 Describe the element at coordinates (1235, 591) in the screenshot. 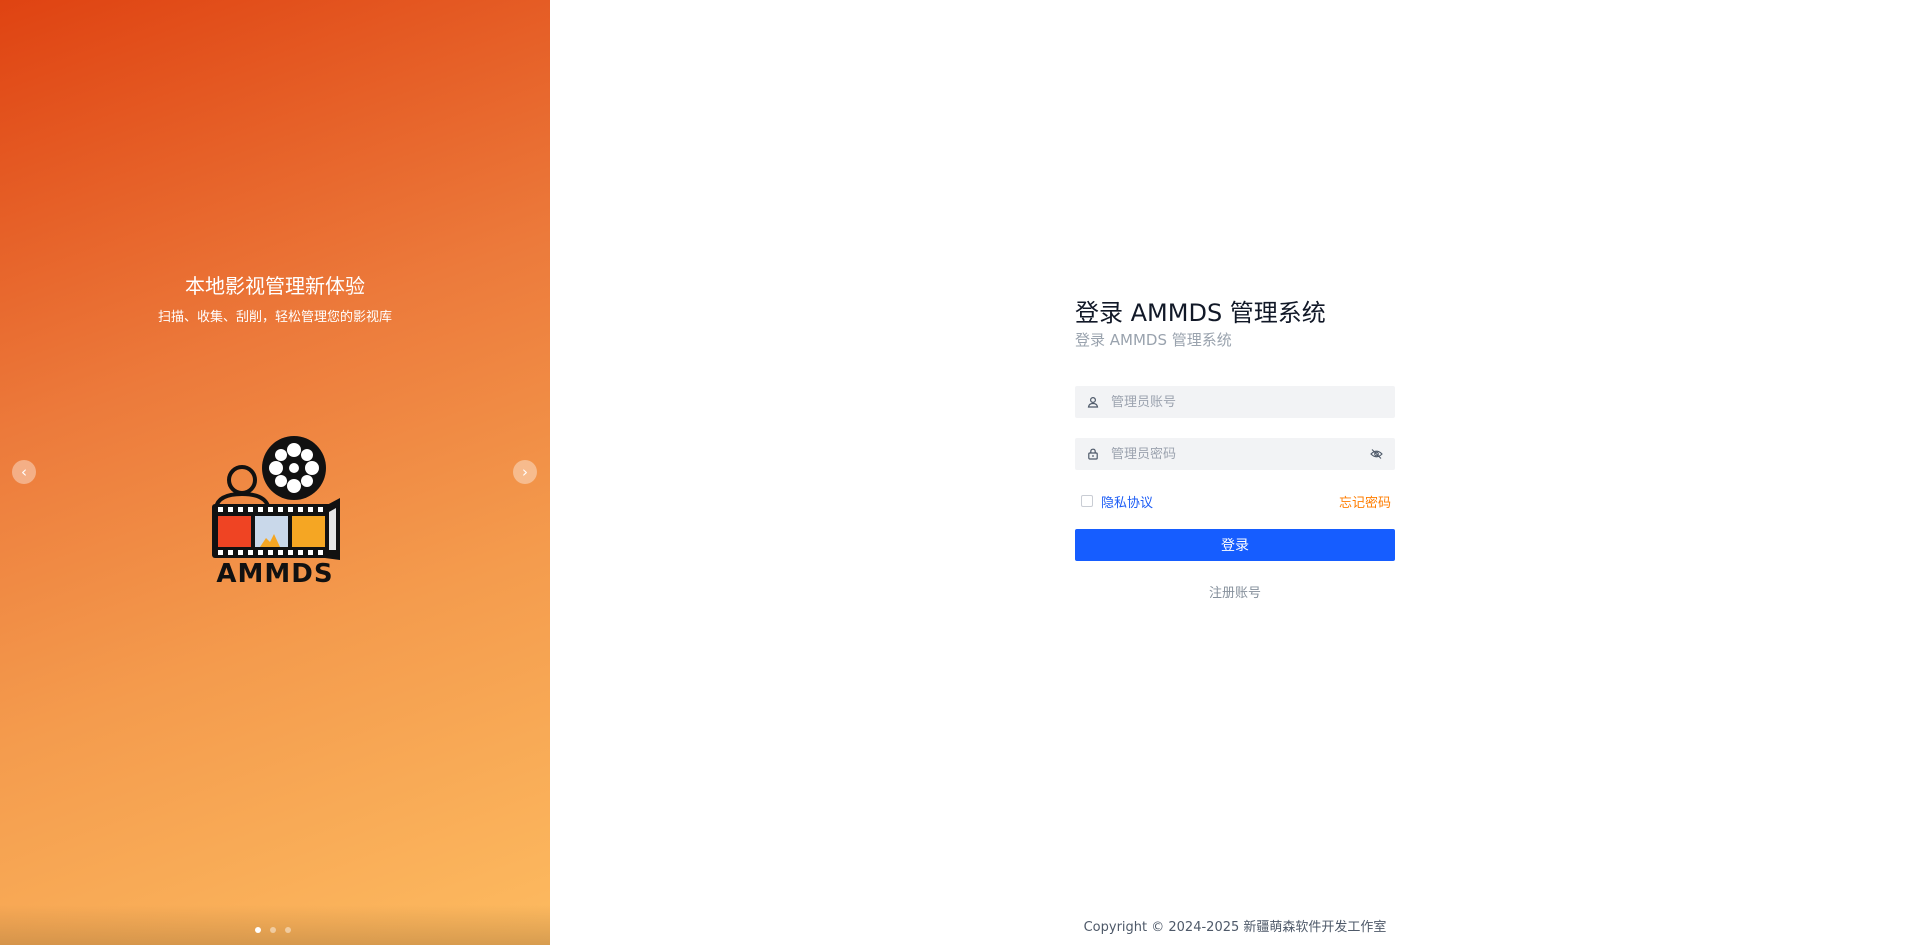

I see `register-link: 注册账号` at that location.